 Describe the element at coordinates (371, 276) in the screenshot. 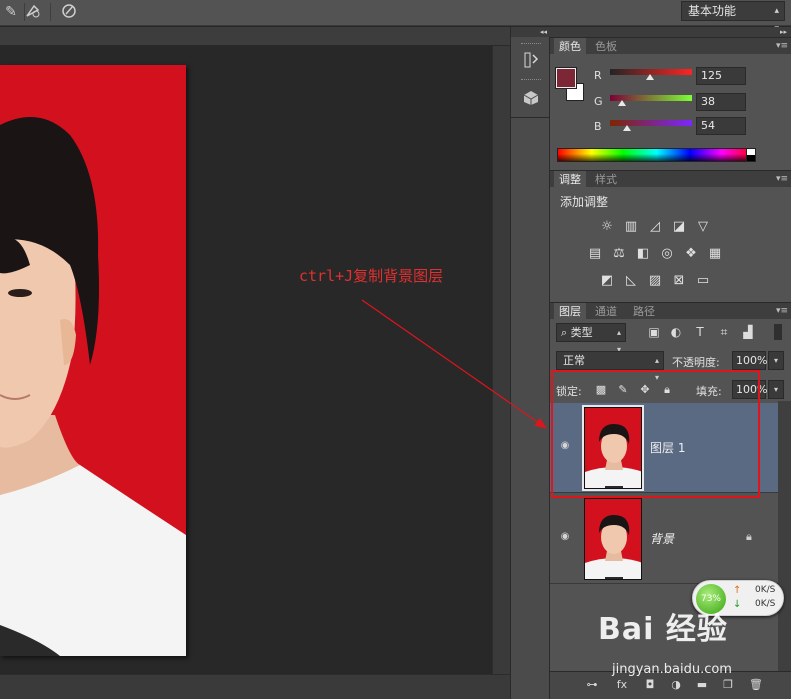

I see `annotation-text: ctrl+J复制背景图层` at that location.